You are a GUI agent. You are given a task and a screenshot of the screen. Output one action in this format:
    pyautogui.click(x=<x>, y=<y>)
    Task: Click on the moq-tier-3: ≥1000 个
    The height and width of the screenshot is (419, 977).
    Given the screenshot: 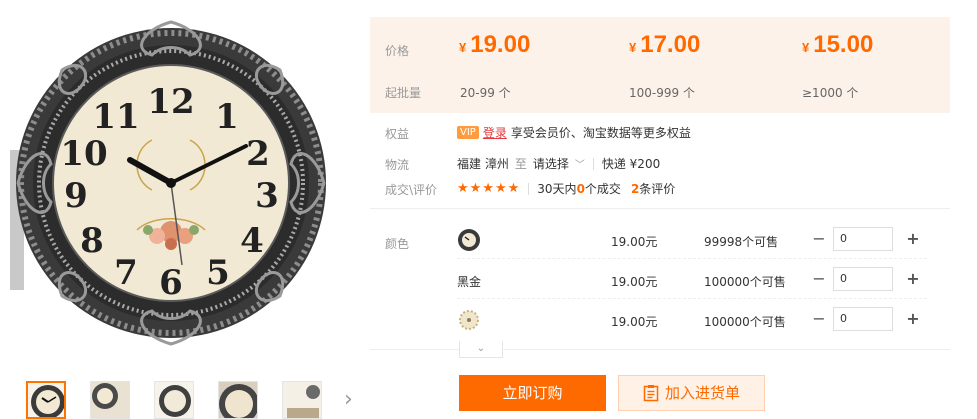 What is the action you would take?
    pyautogui.click(x=830, y=93)
    